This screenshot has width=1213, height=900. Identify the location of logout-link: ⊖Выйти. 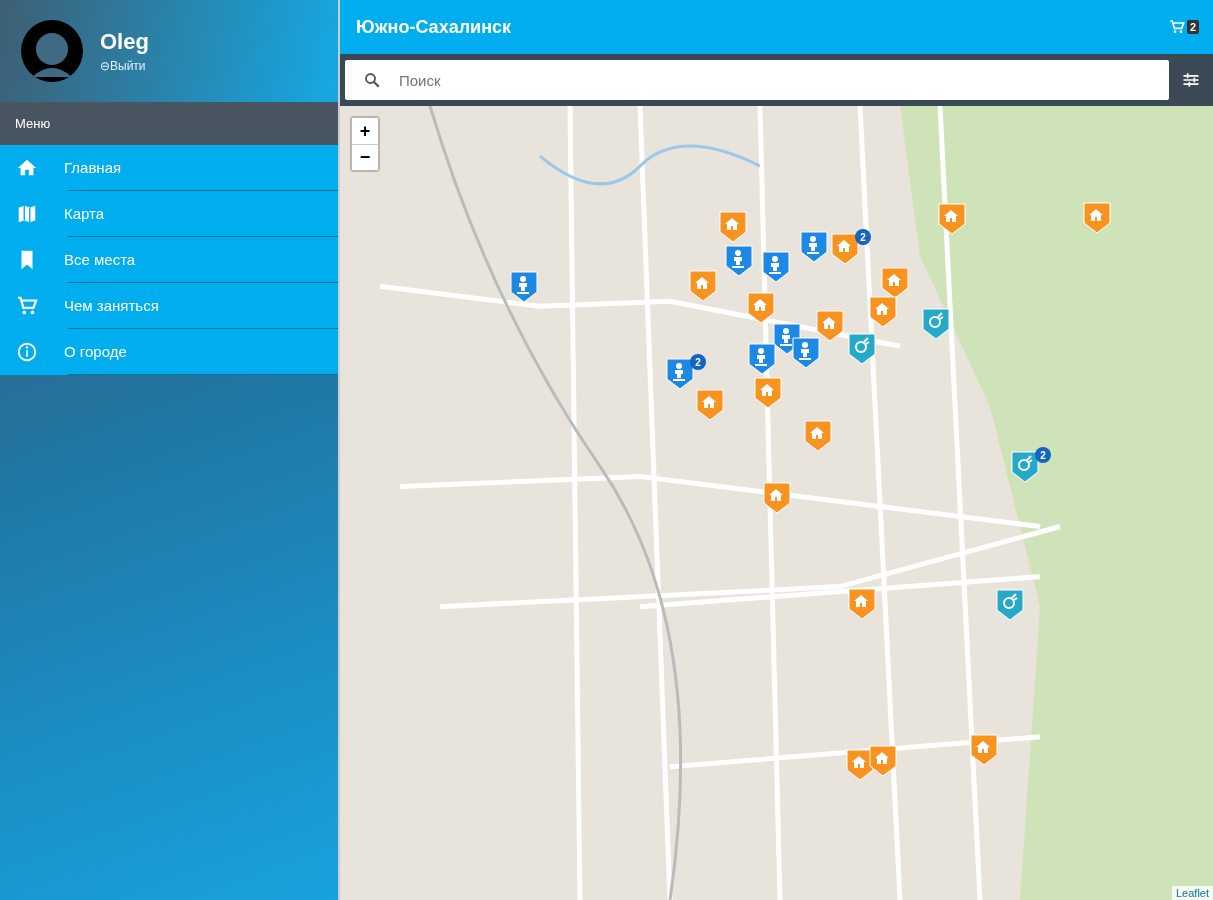
(124, 66).